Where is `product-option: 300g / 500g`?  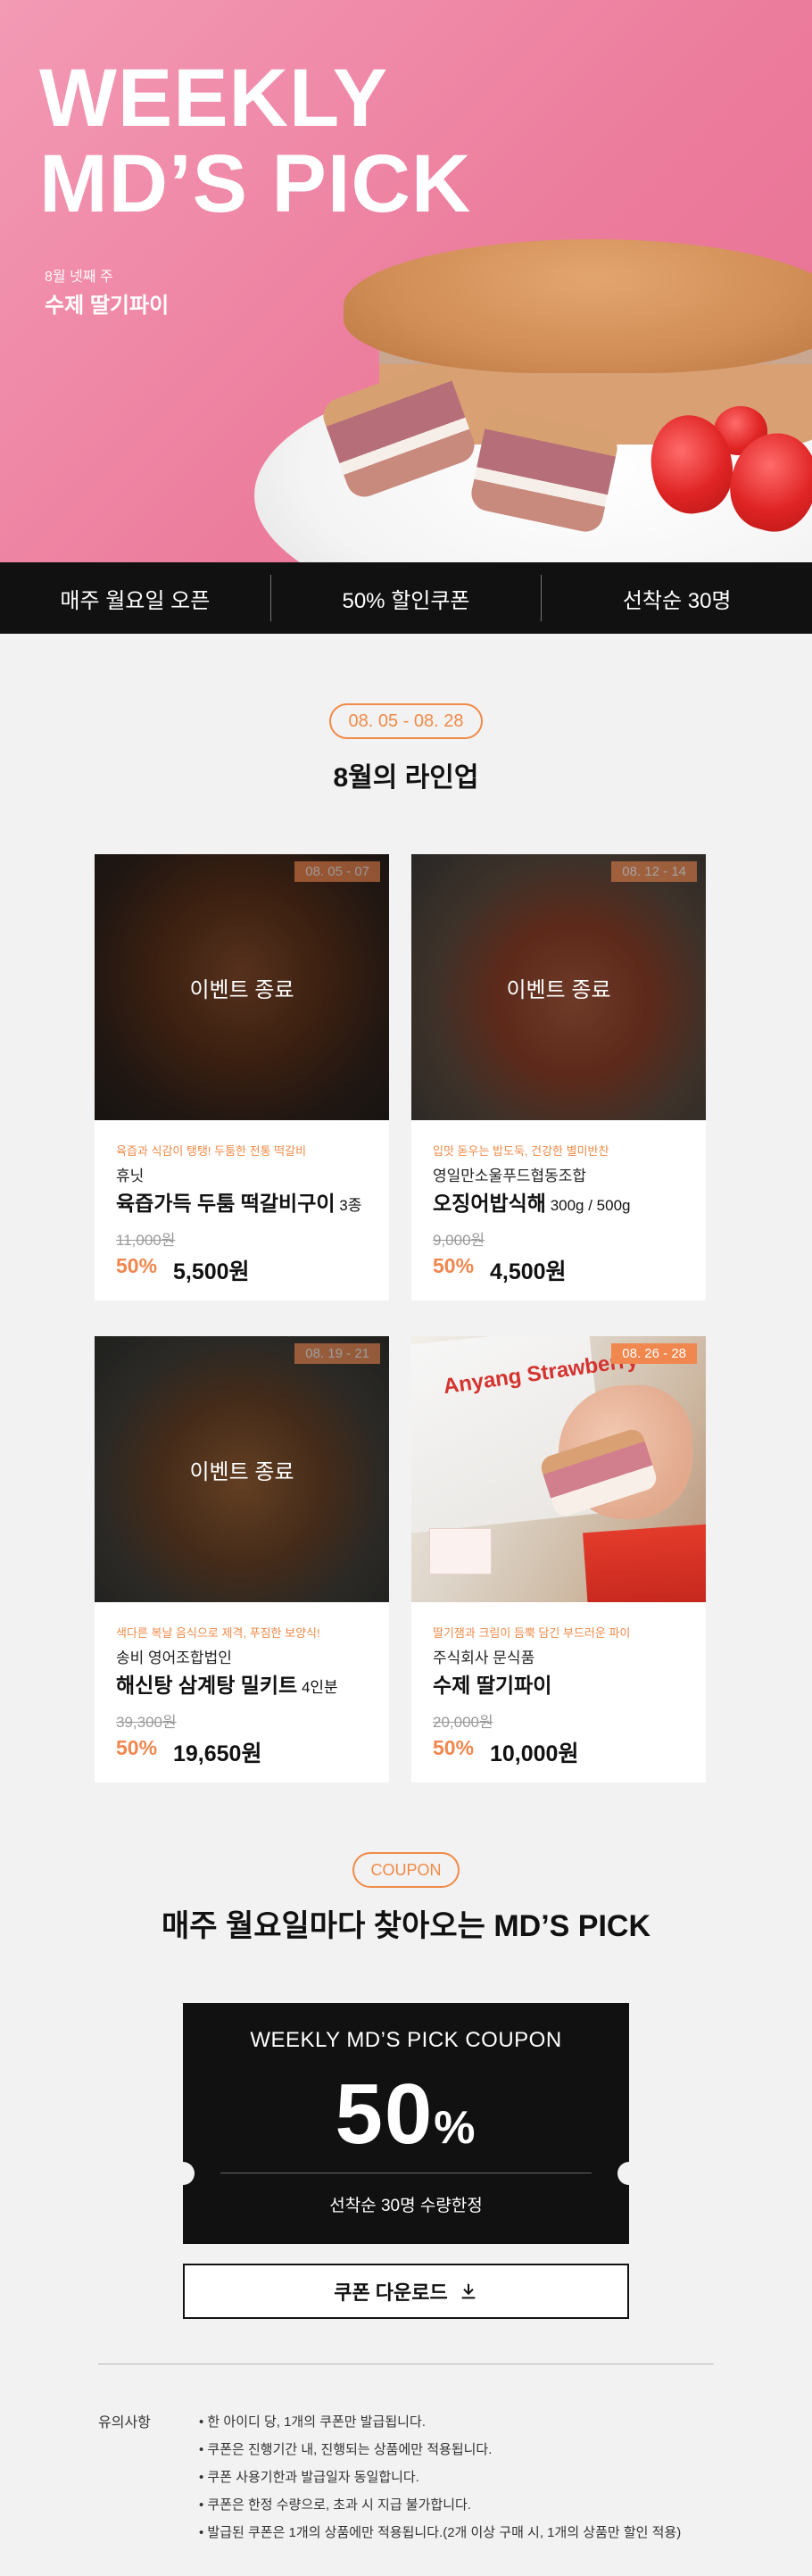 product-option: 300g / 500g is located at coordinates (588, 1205).